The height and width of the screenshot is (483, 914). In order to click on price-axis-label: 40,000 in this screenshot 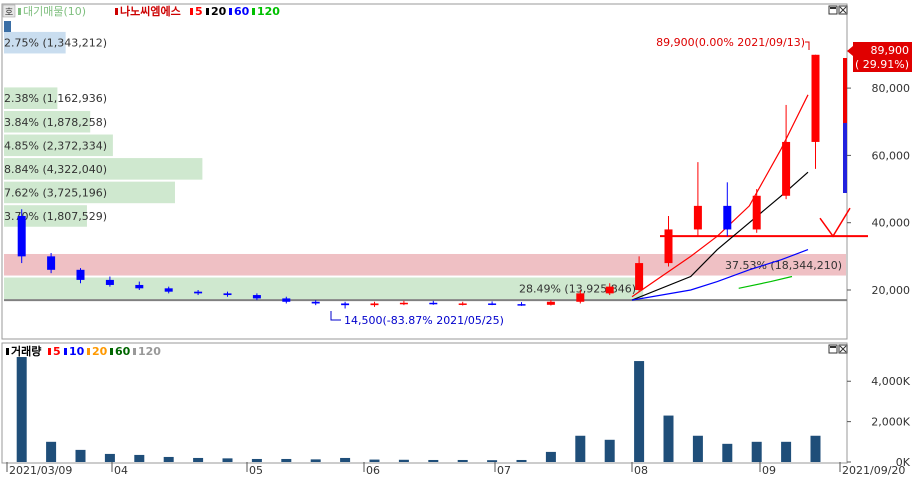, I will do `click(891, 223)`.